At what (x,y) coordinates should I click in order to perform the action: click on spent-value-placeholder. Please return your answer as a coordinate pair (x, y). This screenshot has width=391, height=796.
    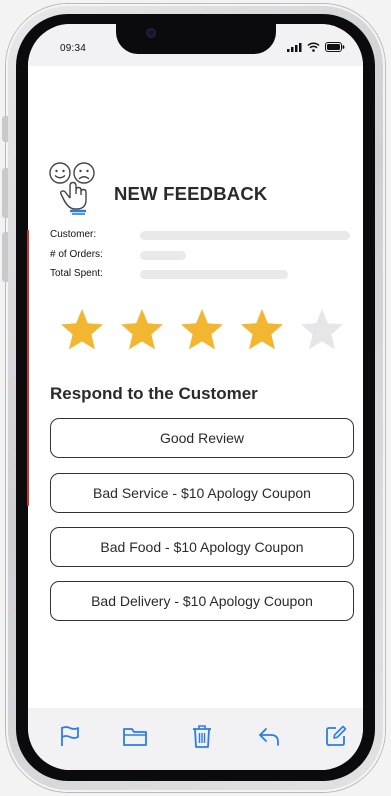
    Looking at the image, I should click on (214, 274).